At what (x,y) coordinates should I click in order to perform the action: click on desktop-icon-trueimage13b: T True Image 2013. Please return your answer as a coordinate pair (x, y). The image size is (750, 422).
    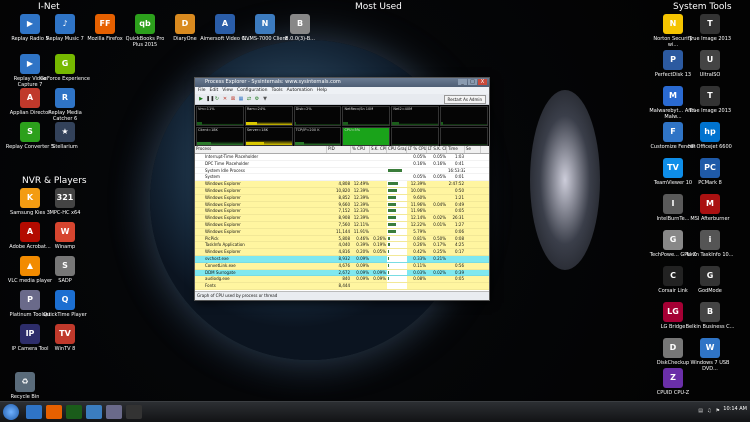
    Looking at the image, I should click on (710, 100).